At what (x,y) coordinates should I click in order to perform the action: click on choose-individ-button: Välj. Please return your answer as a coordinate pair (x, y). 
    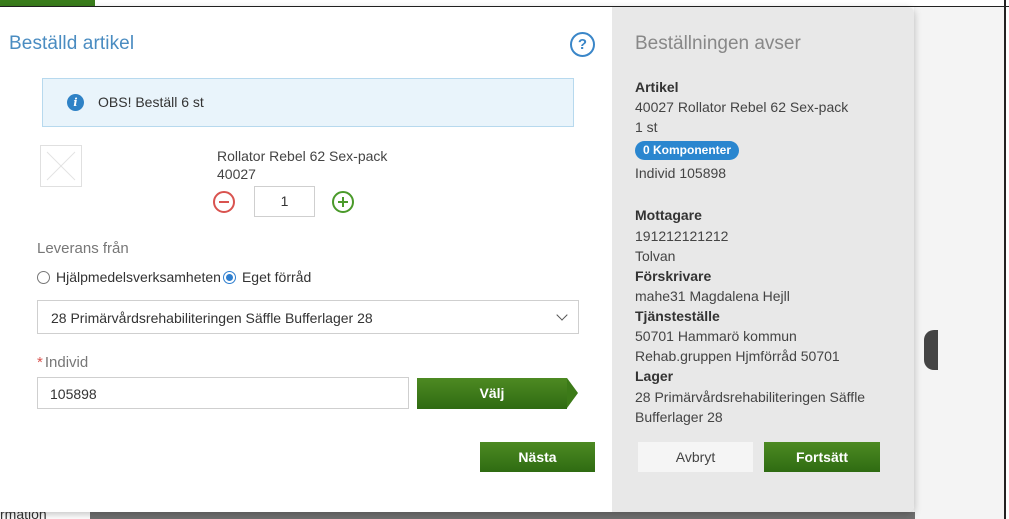
    Looking at the image, I should click on (492, 393).